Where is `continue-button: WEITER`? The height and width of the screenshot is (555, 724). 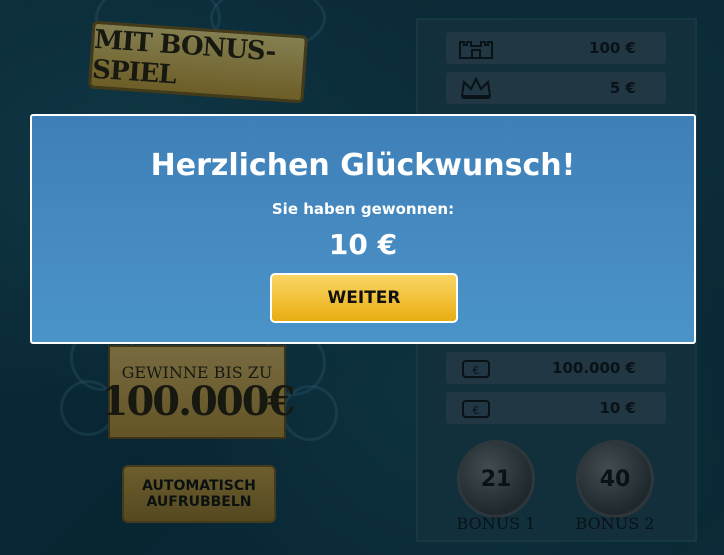 continue-button: WEITER is located at coordinates (364, 298).